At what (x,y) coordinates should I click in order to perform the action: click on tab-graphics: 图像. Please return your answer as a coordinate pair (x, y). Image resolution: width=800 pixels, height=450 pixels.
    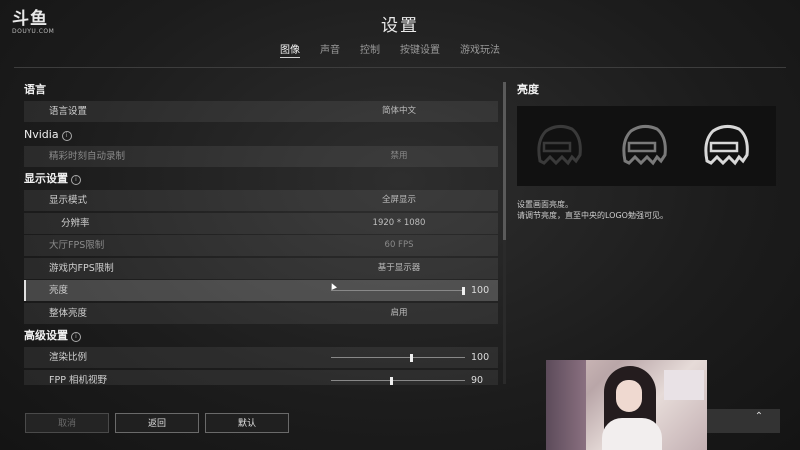
    Looking at the image, I should click on (290, 49).